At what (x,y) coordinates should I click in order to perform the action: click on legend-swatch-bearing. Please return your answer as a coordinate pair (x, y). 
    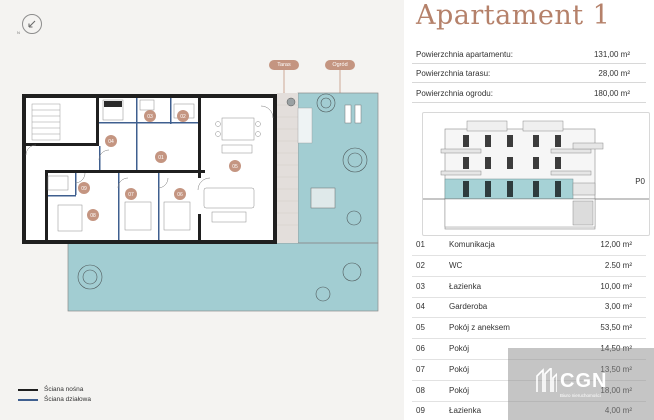
    Looking at the image, I should click on (28, 389).